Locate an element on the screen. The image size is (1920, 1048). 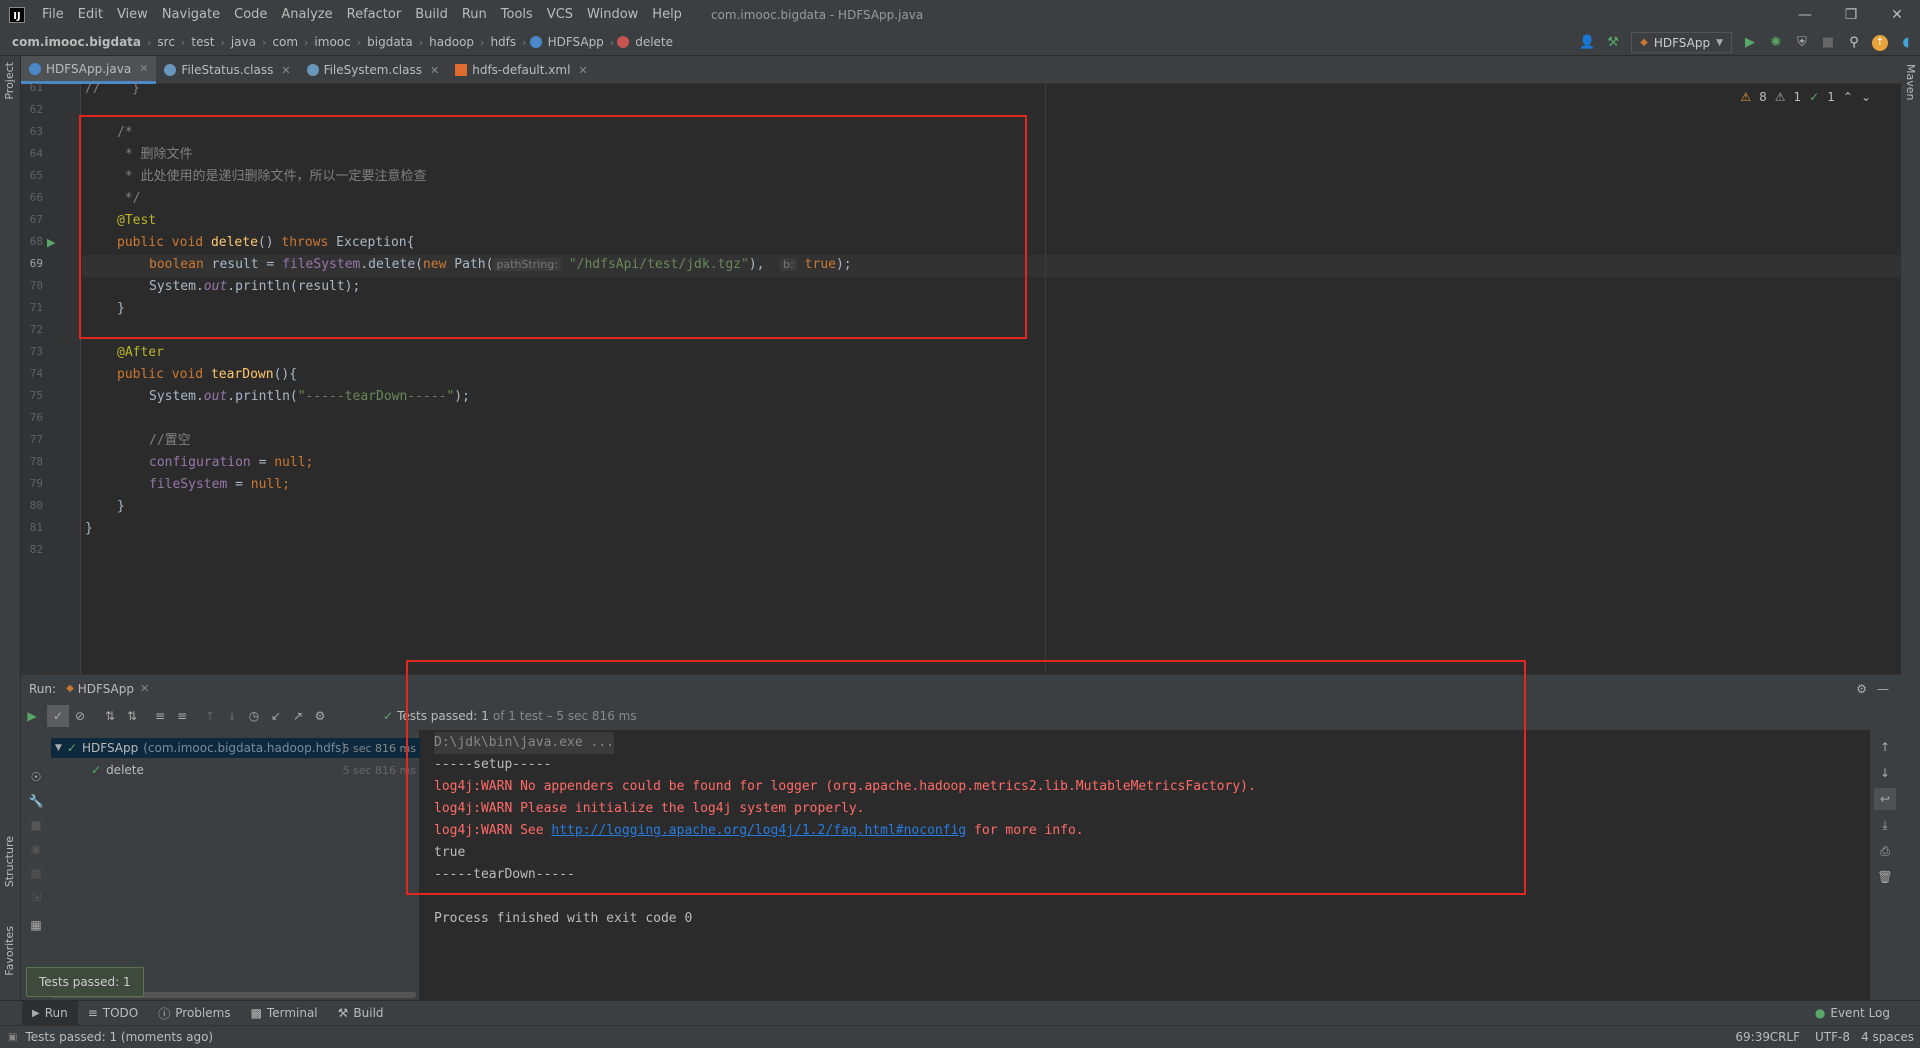
layout-icon: ▦ is located at coordinates (36, 873).